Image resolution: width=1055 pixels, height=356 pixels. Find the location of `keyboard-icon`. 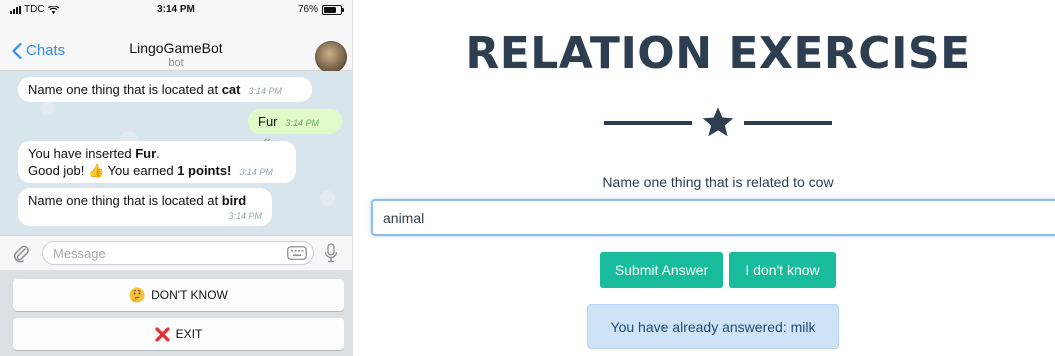

keyboard-icon is located at coordinates (297, 253).